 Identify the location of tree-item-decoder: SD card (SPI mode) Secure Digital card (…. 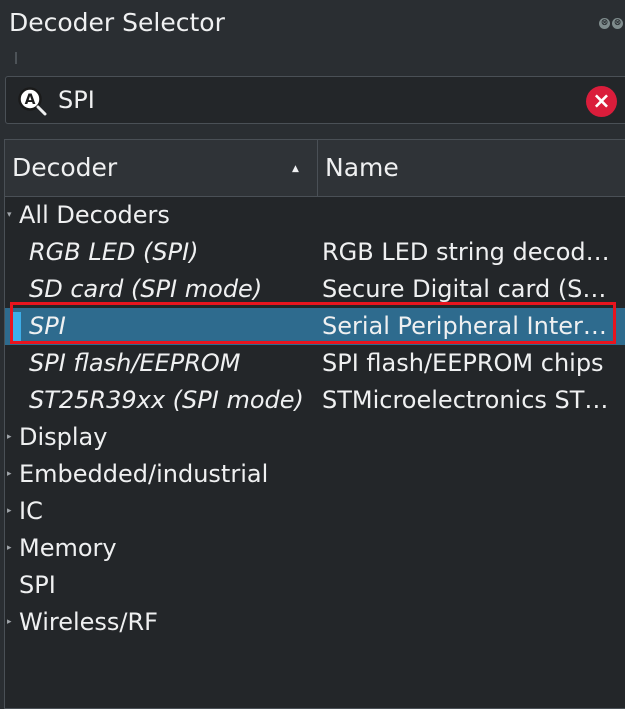
(315, 289).